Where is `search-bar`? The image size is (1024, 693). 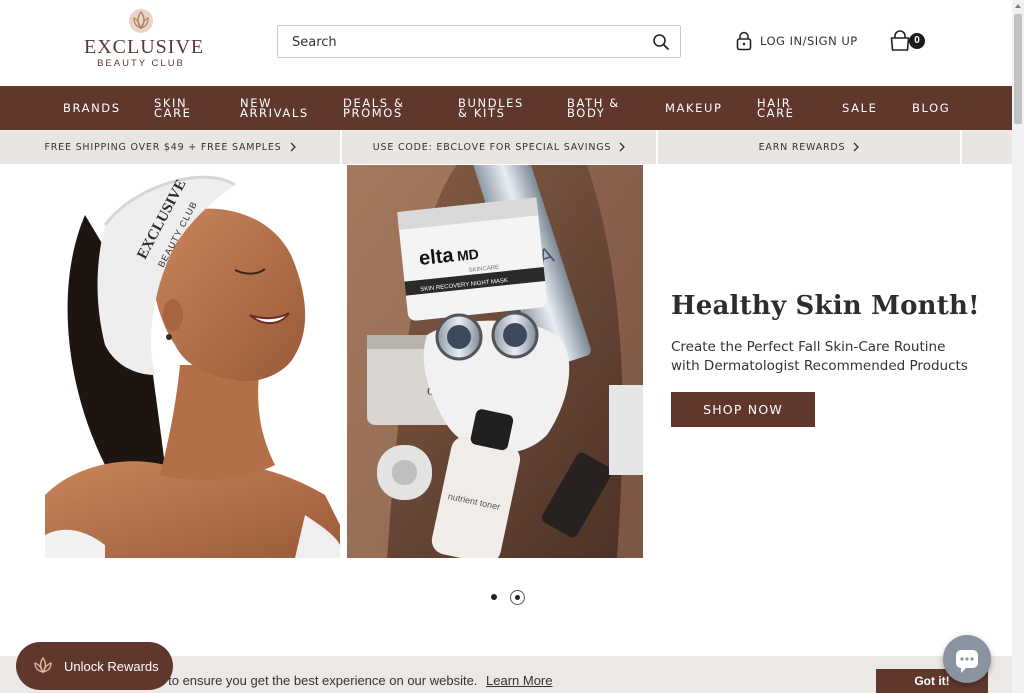 search-bar is located at coordinates (479, 41).